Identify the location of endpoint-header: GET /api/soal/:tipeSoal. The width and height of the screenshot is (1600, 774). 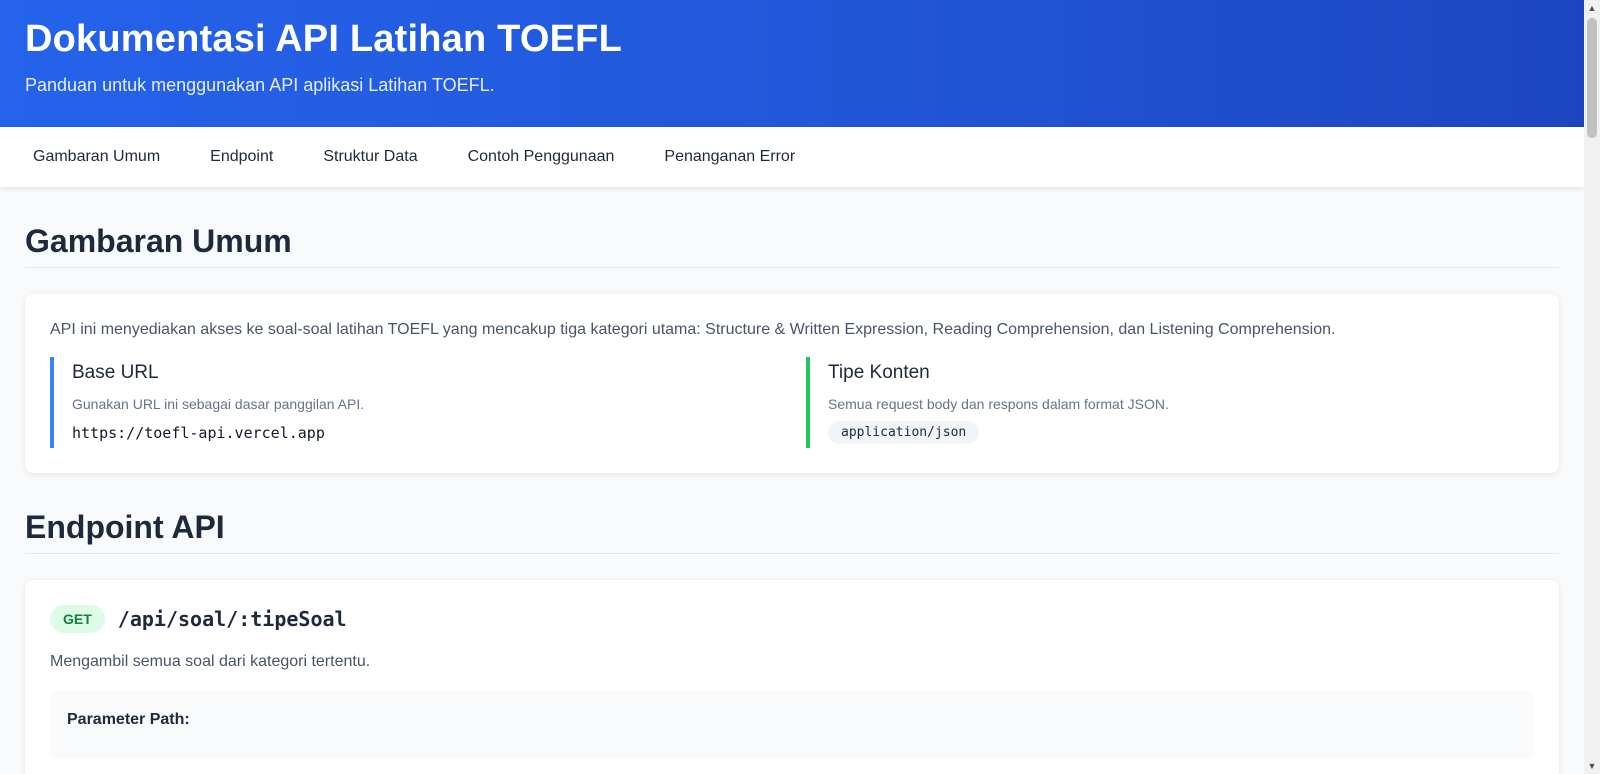
(792, 619).